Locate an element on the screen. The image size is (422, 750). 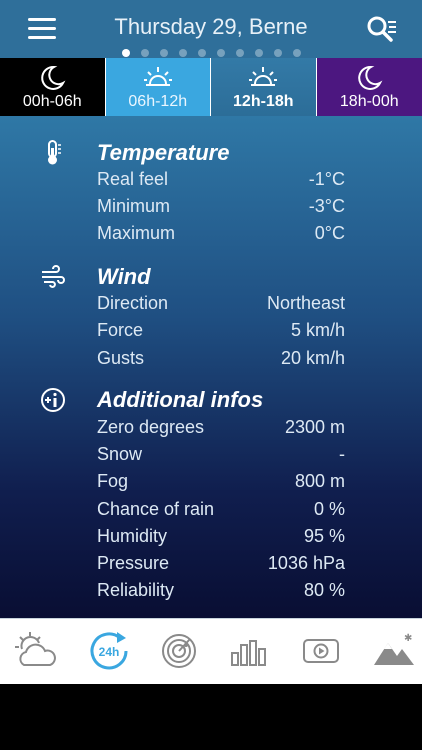
row-label: Gusts is located at coordinates (121, 358).